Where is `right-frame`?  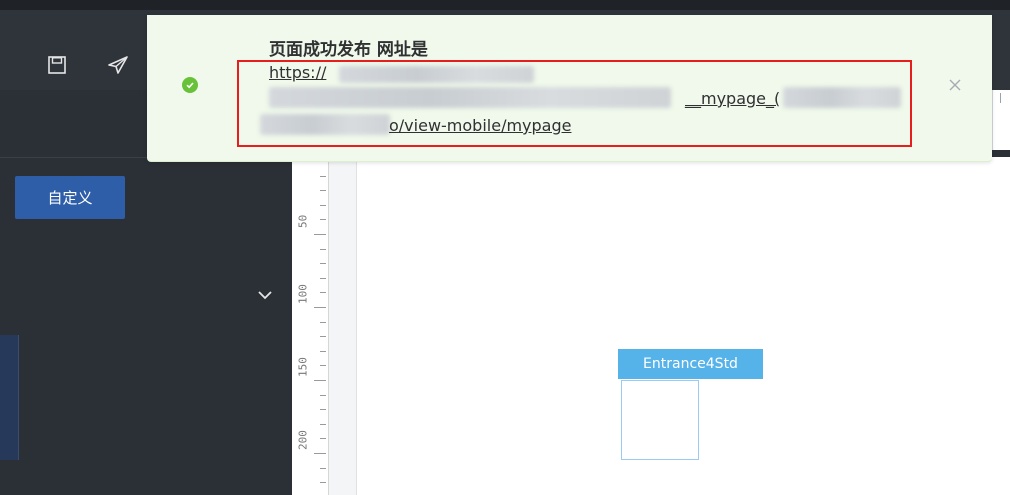
right-frame is located at coordinates (1001, 120).